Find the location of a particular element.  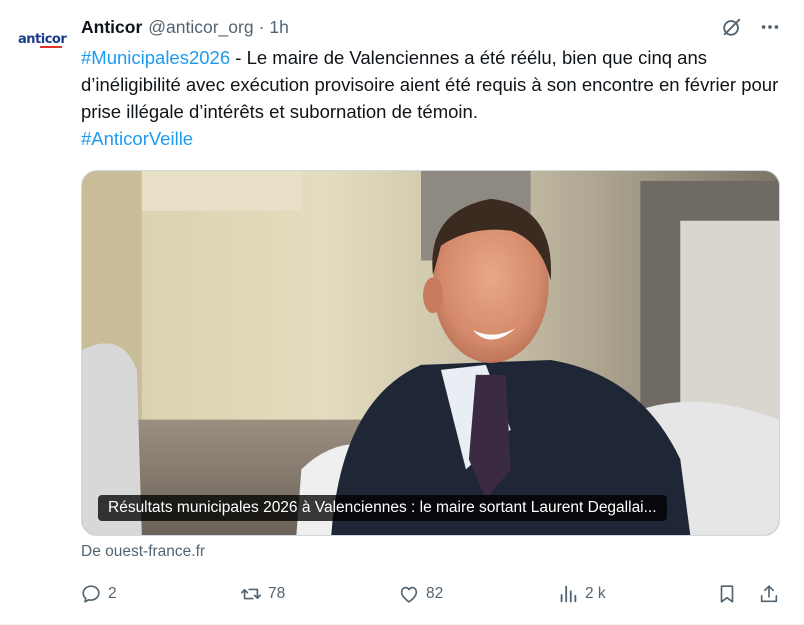

bookmark-button is located at coordinates (727, 594).